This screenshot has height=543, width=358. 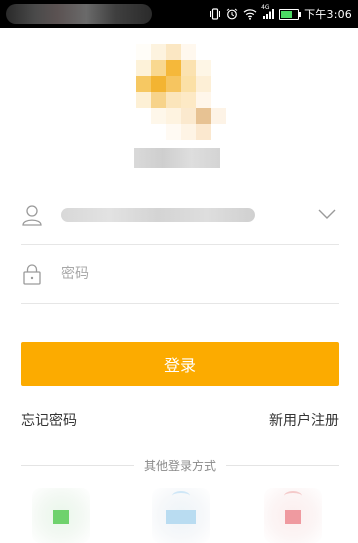 I want to click on wifi-icon, so click(x=250, y=14).